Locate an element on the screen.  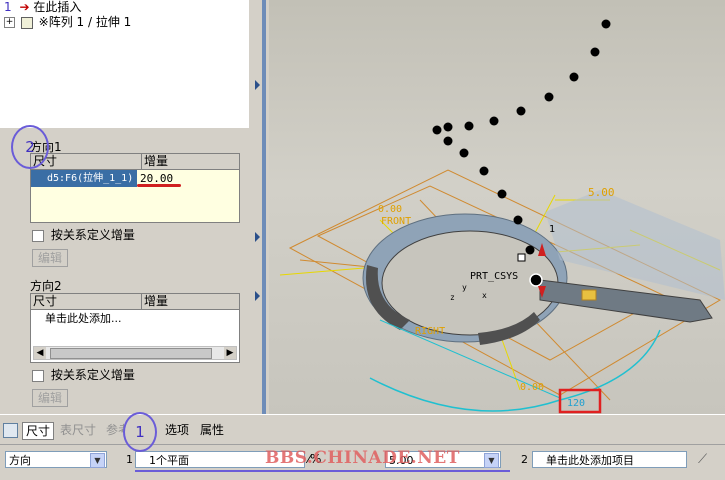
watermark: BBS.CHINADE.NET is located at coordinates (362, 458).